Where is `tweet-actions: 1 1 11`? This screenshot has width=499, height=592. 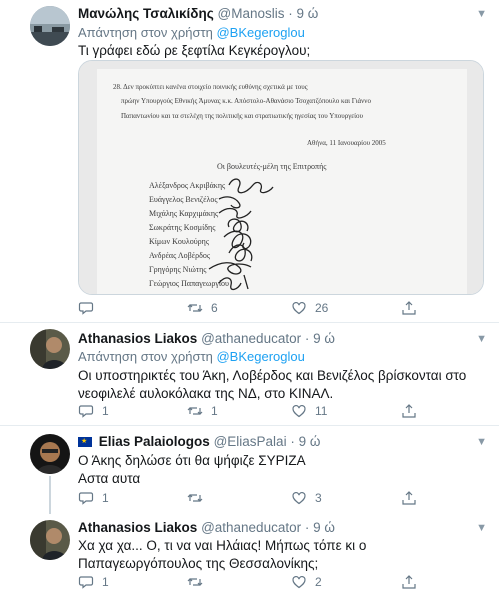 tweet-actions: 1 1 11 is located at coordinates (248, 412).